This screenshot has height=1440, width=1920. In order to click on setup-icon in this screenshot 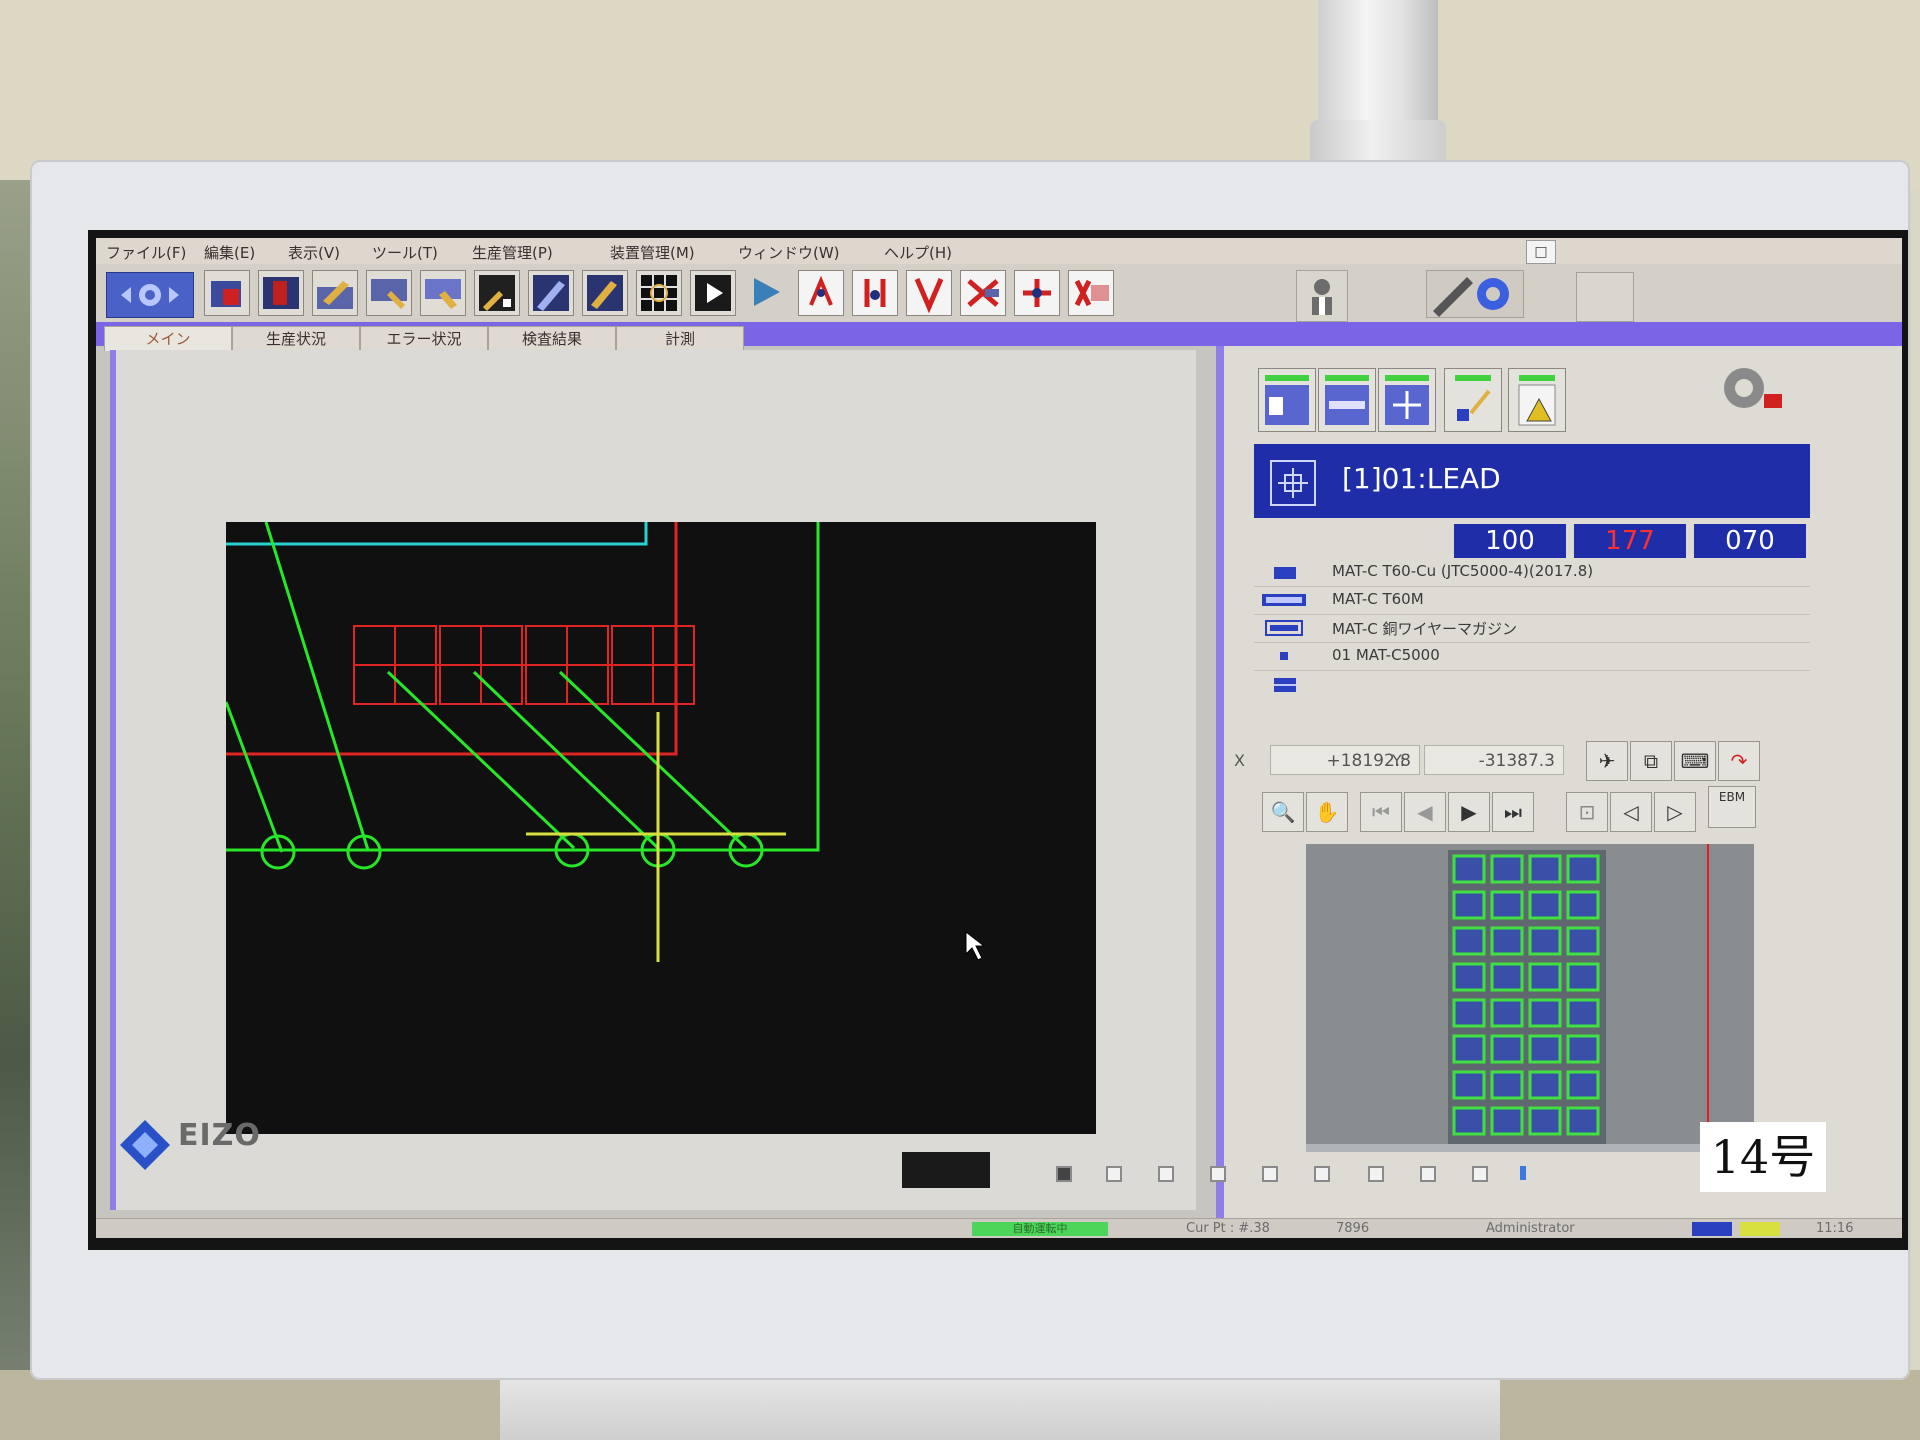, I will do `click(150, 295)`.